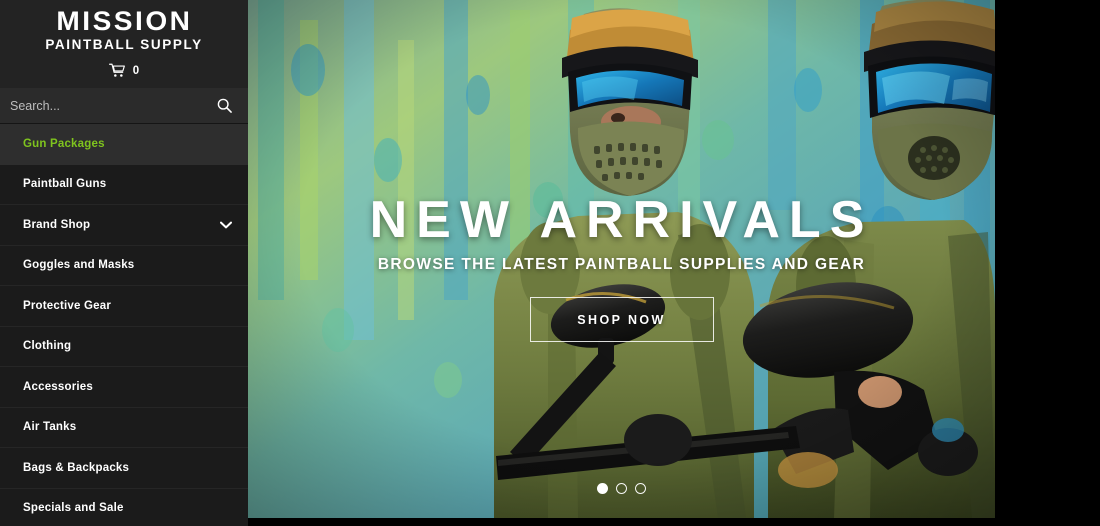 The image size is (1100, 526). I want to click on sidebar-item-accessories: Accessories, so click(124, 387).